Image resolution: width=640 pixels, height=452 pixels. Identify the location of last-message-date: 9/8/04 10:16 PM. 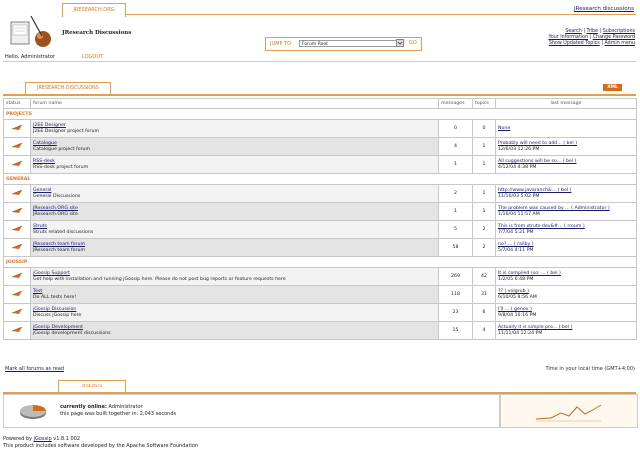
(517, 315).